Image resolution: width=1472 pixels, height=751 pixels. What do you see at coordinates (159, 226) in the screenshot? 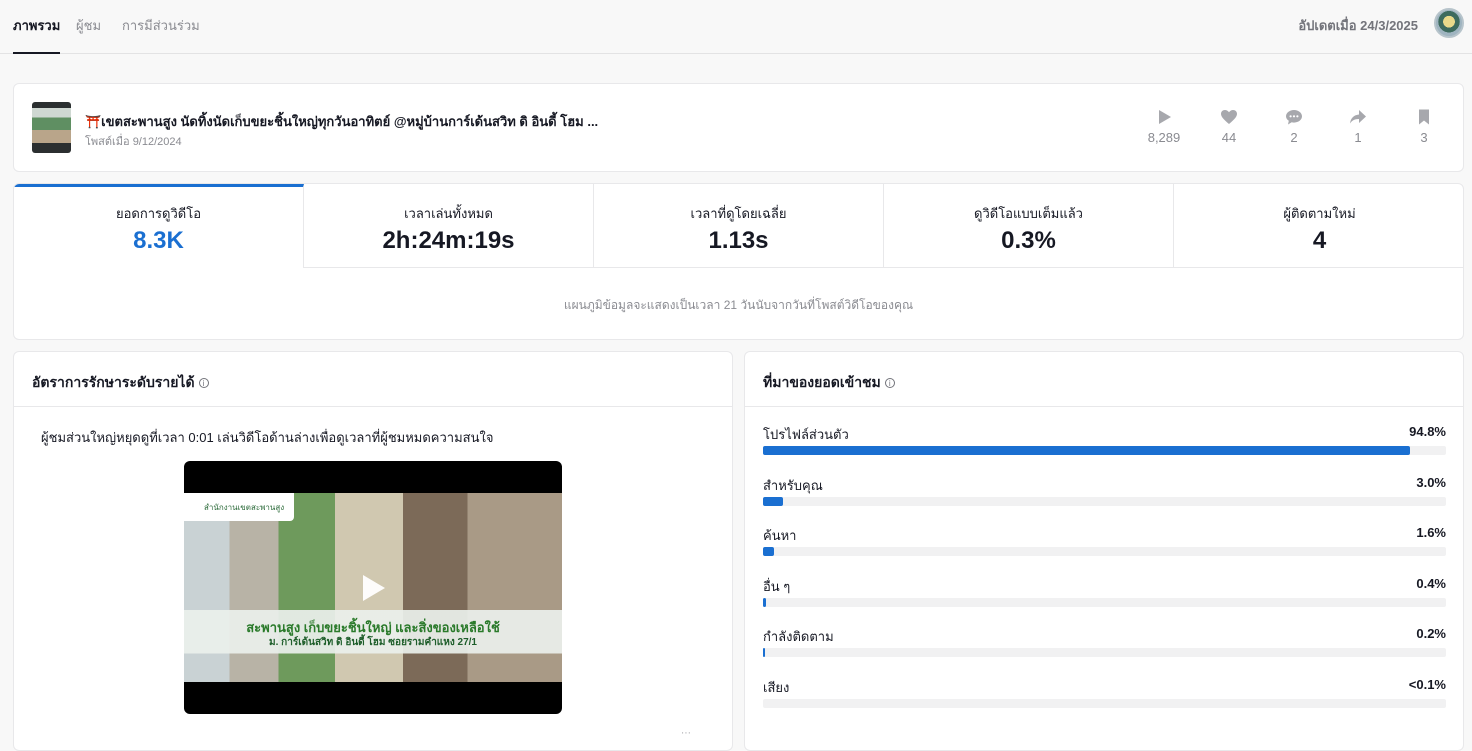
I see `metric-video-views: ยอดการดูวิดีโอ 8.3K` at bounding box center [159, 226].